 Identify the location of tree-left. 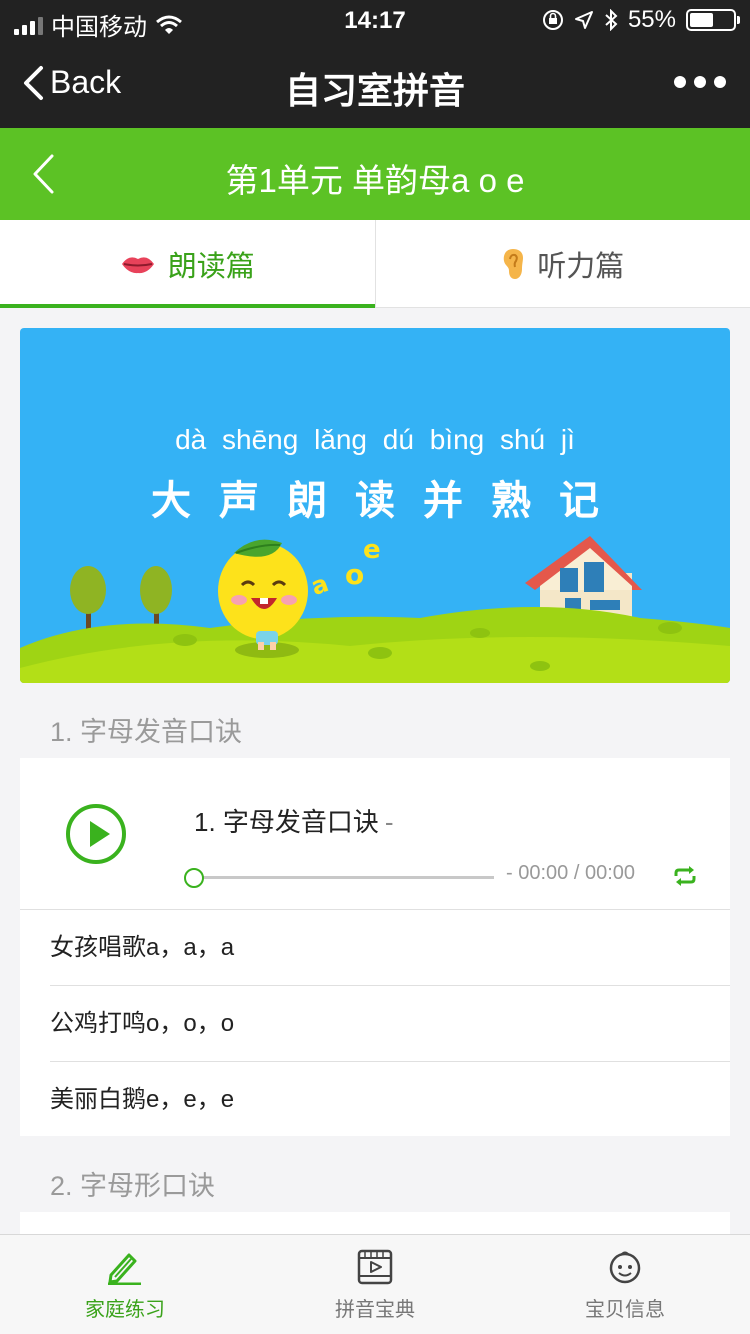
(88, 598).